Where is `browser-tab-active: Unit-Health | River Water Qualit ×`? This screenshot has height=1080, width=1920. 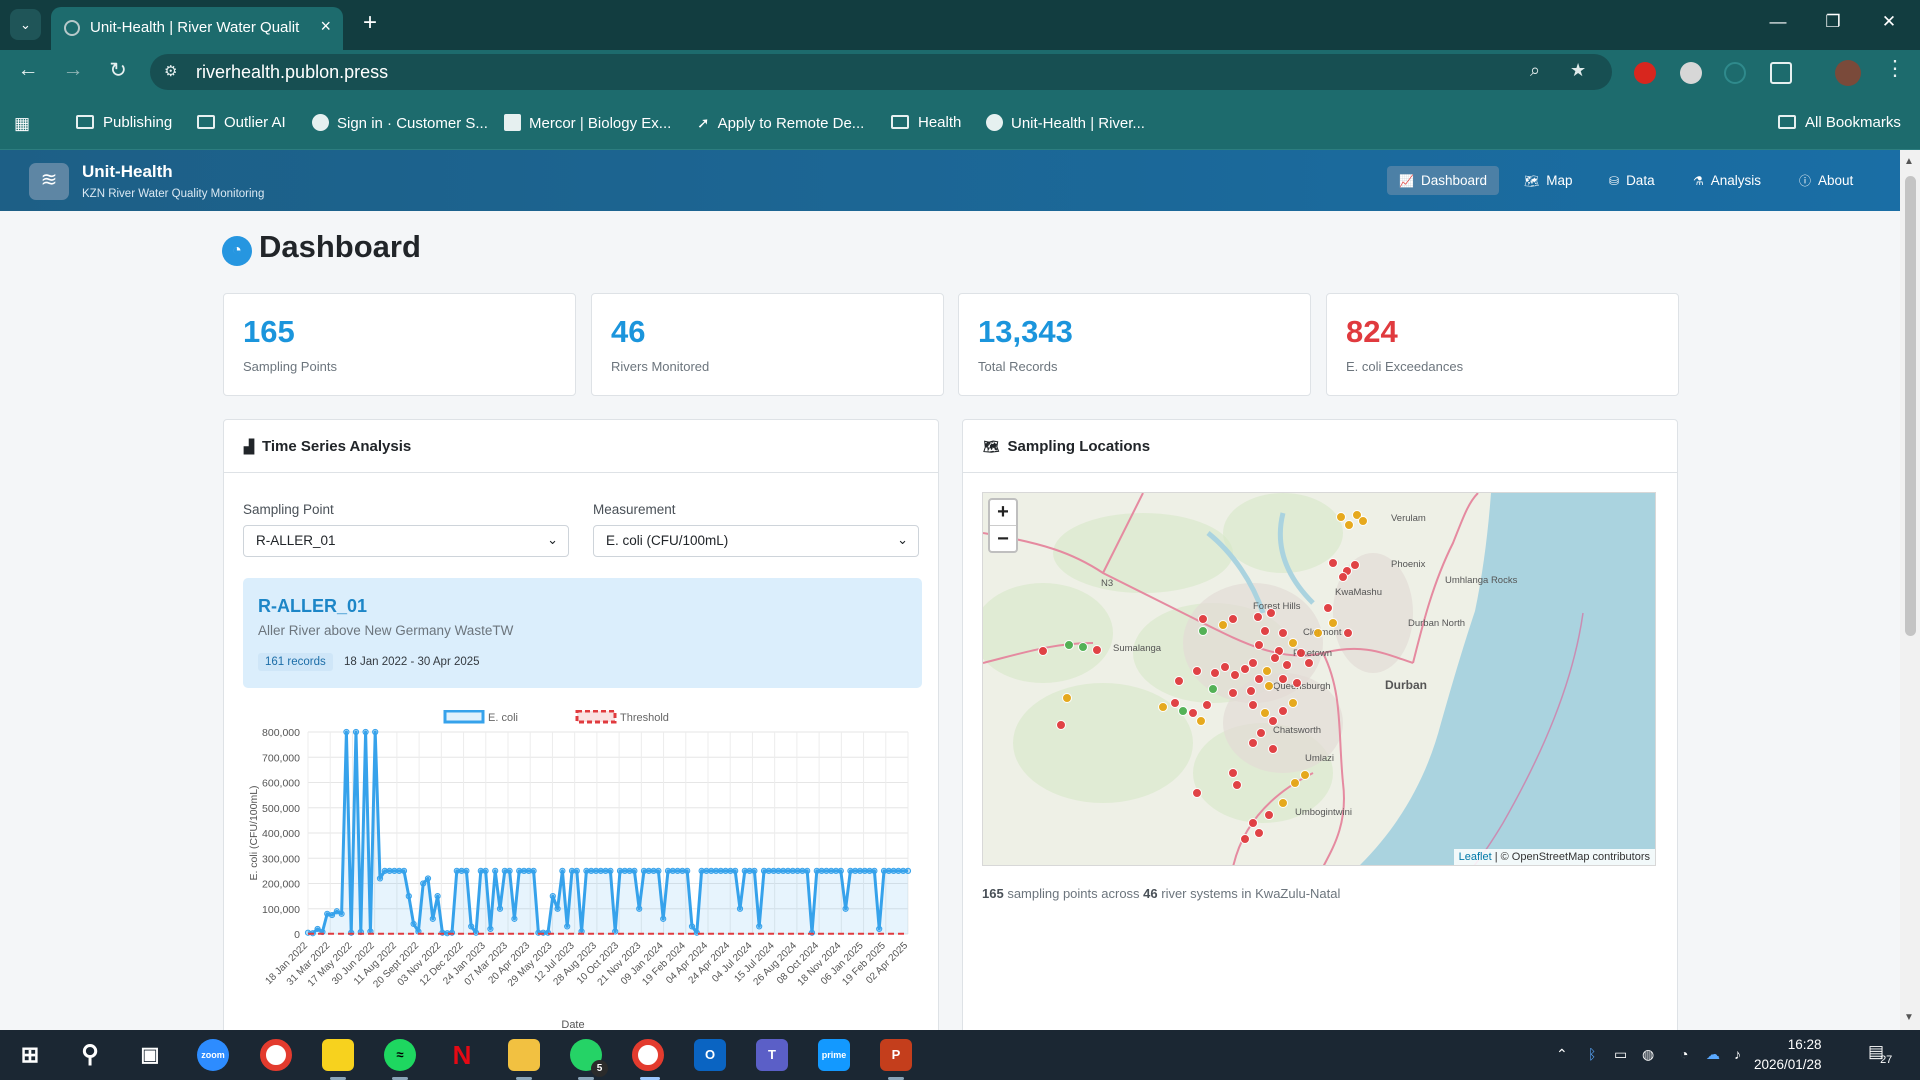 browser-tab-active: Unit-Health | River Water Qualit × is located at coordinates (197, 28).